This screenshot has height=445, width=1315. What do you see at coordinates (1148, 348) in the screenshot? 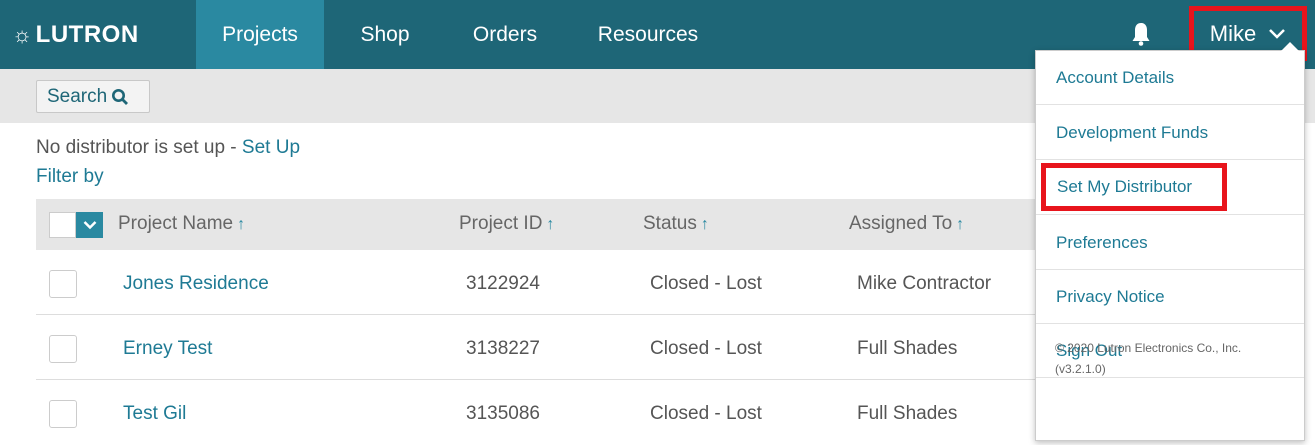
I see `copyright-text: © 2020 Lutron Electronics Co., Inc.` at bounding box center [1148, 348].